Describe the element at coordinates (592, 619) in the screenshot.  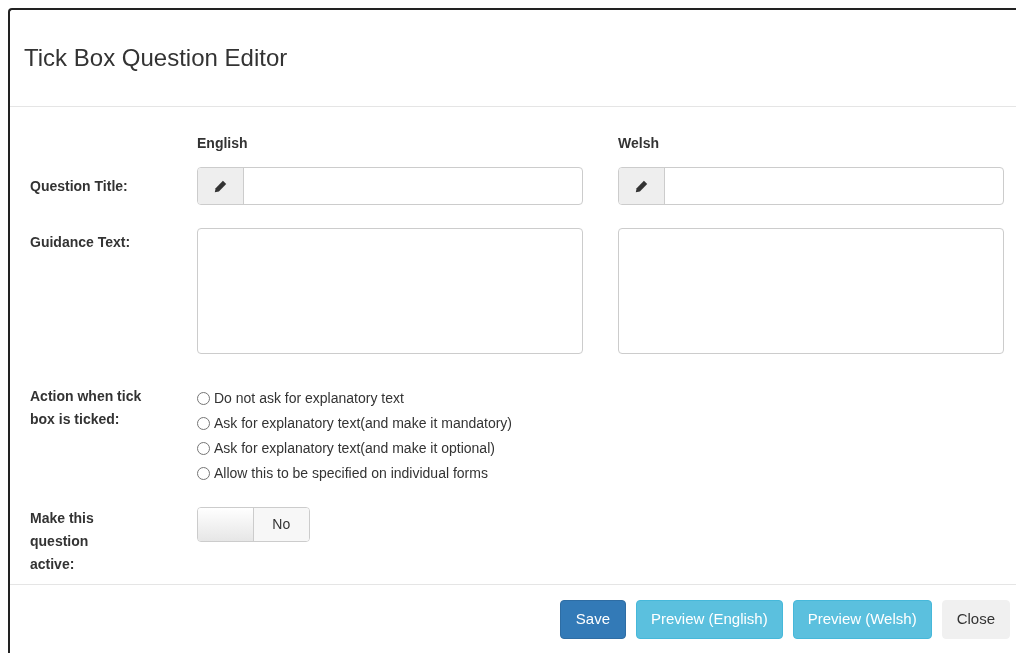
I see `save-button: Save` at that location.